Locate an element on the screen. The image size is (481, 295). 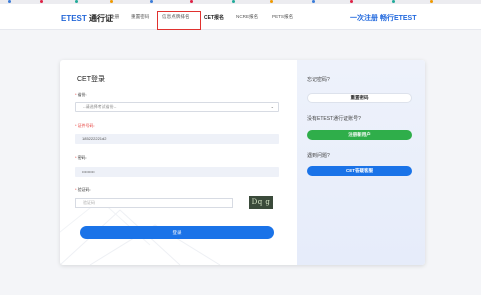
nav-register: 注册 is located at coordinates (114, 17).